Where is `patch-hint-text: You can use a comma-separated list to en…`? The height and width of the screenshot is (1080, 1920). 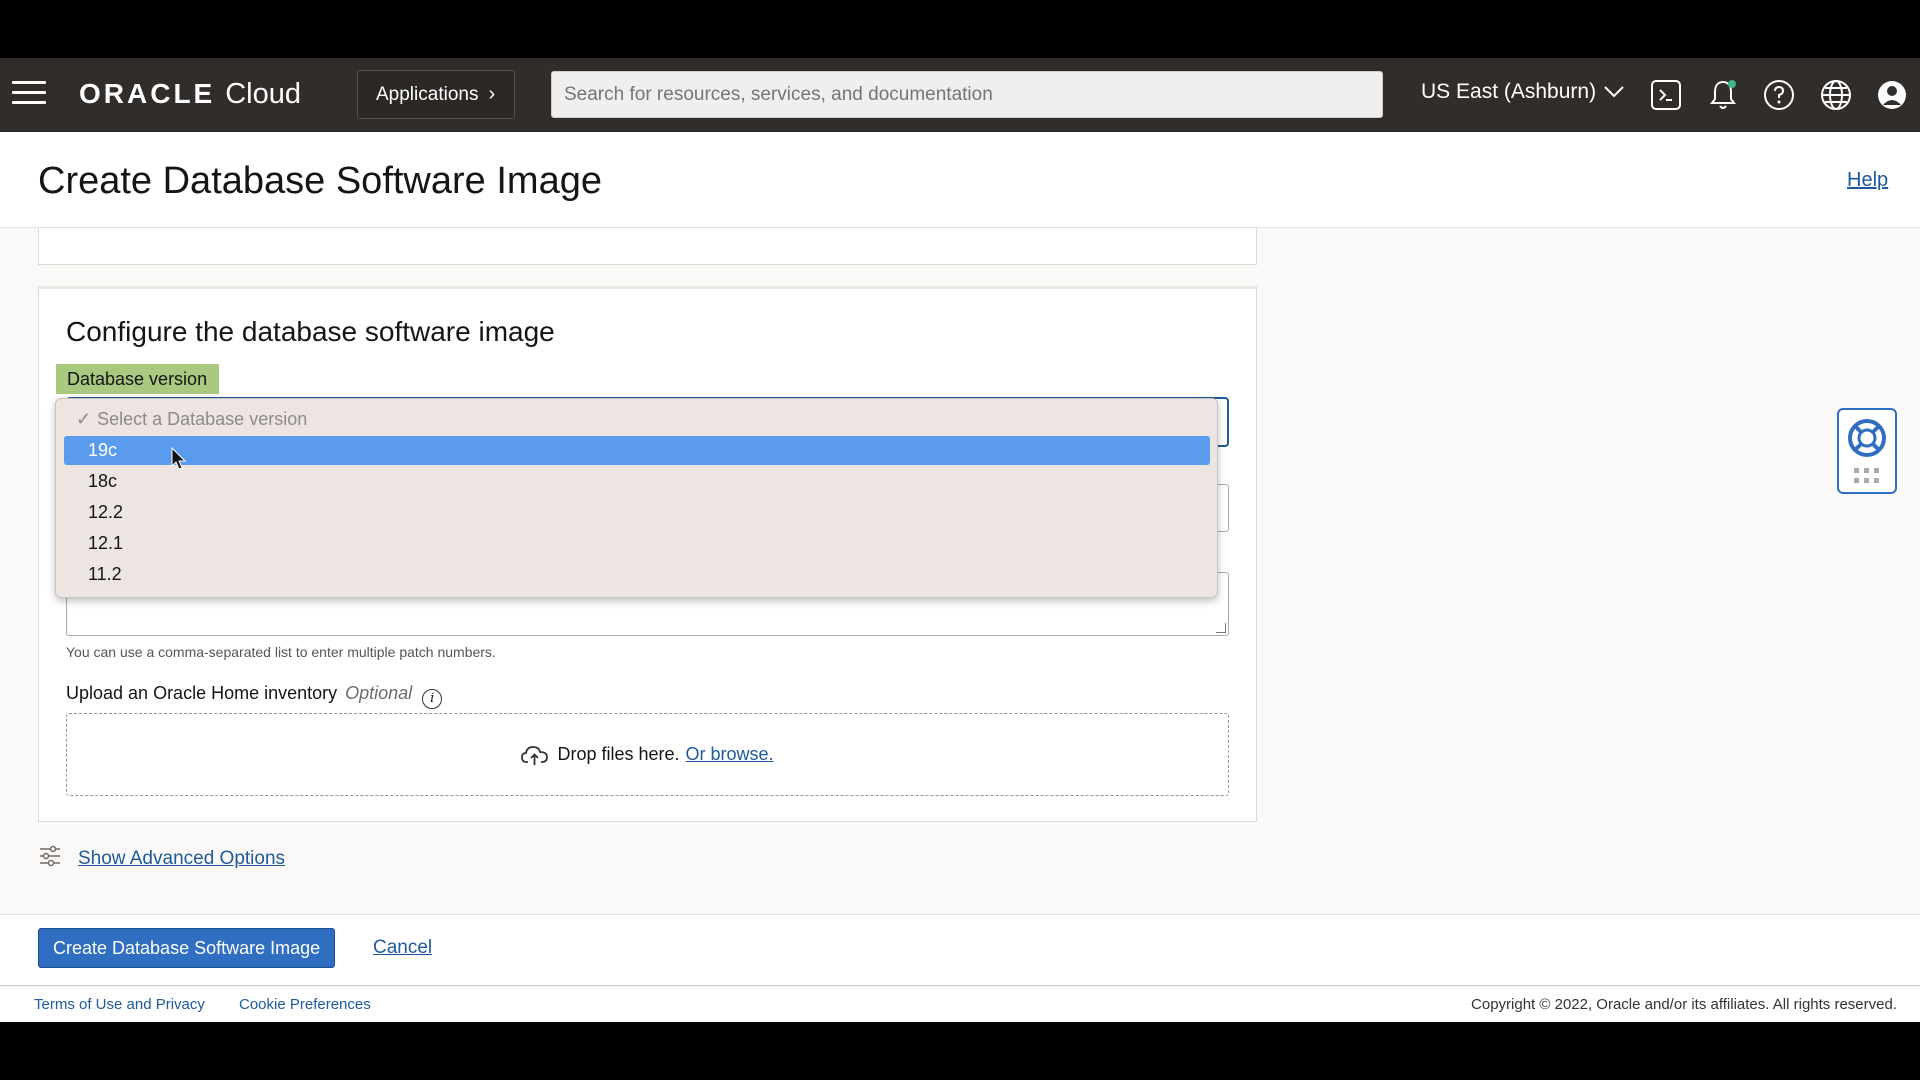
patch-hint-text: You can use a comma-separated list to en… is located at coordinates (281, 652).